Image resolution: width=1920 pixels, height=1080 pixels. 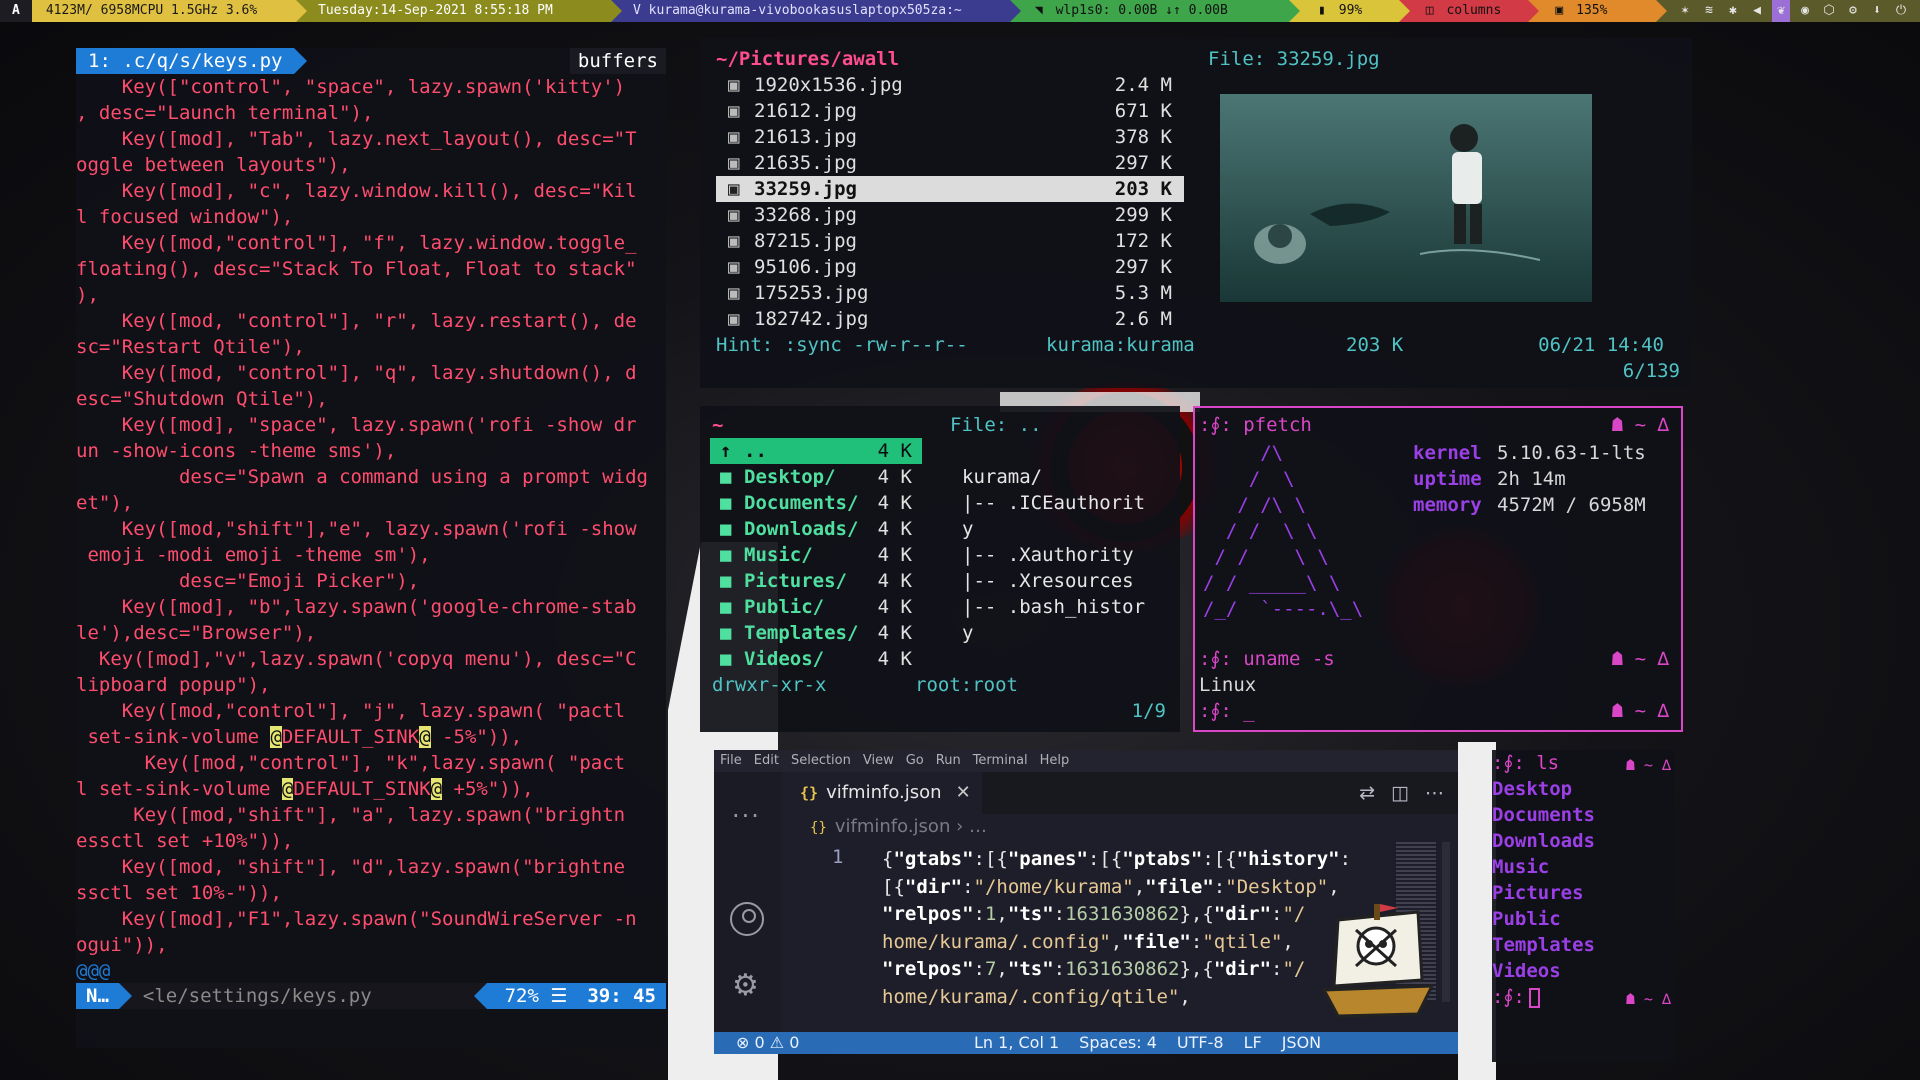 What do you see at coordinates (950, 163) in the screenshot?
I see `file-row: ▣ 21635.jpg 297 K` at bounding box center [950, 163].